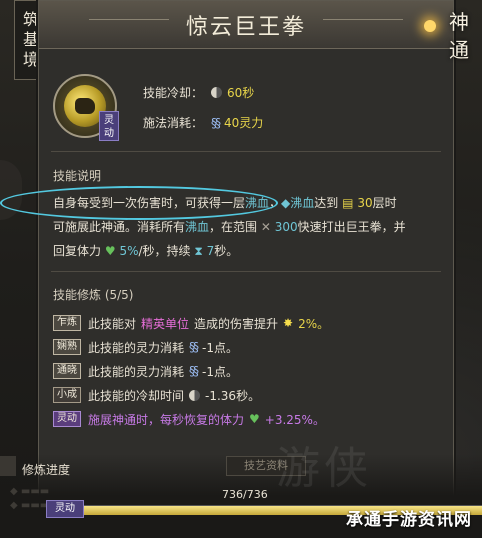  What do you see at coordinates (93, 295) in the screenshot?
I see `cultivation-heading: 技能修炼 (5/5)` at bounding box center [93, 295].